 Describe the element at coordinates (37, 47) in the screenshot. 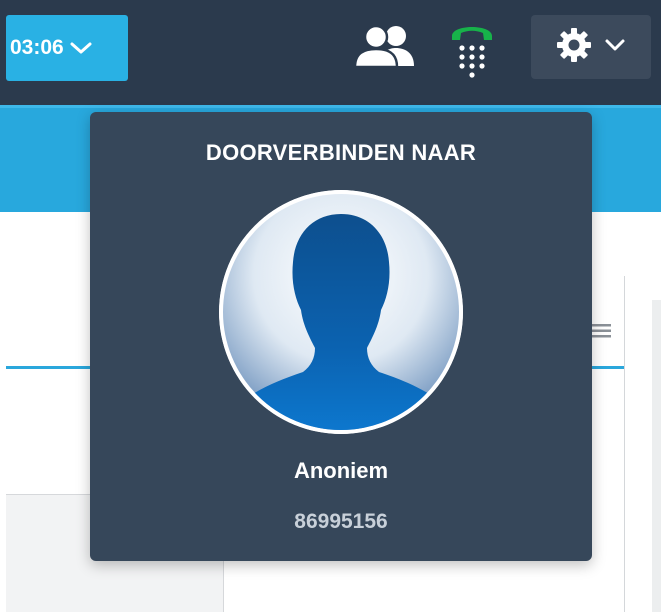

I see `call-timer-label: 03:06` at that location.